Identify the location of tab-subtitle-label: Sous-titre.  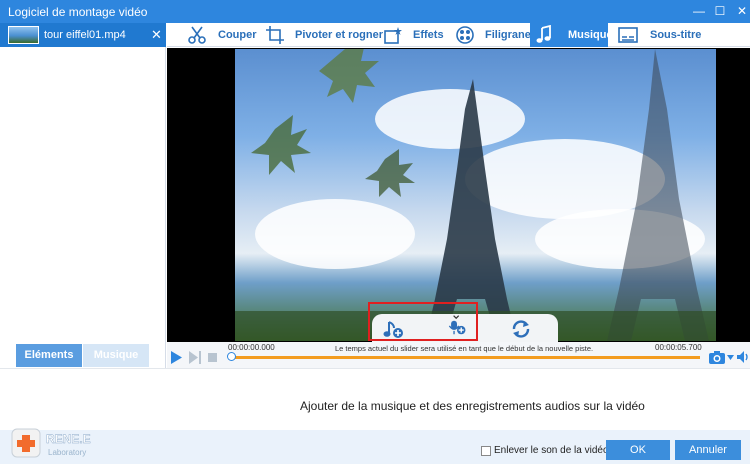
(676, 35).